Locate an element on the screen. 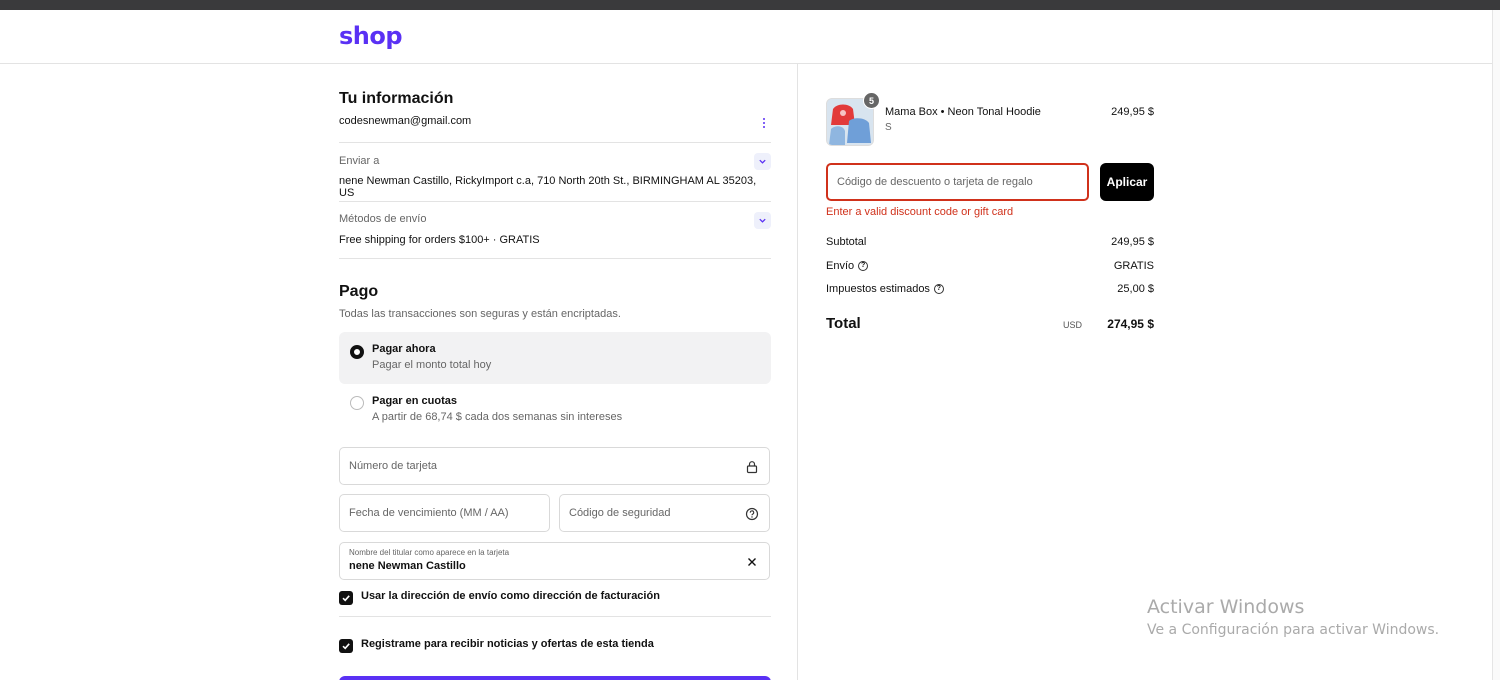  product-price: 249,95 $ is located at coordinates (1132, 112).